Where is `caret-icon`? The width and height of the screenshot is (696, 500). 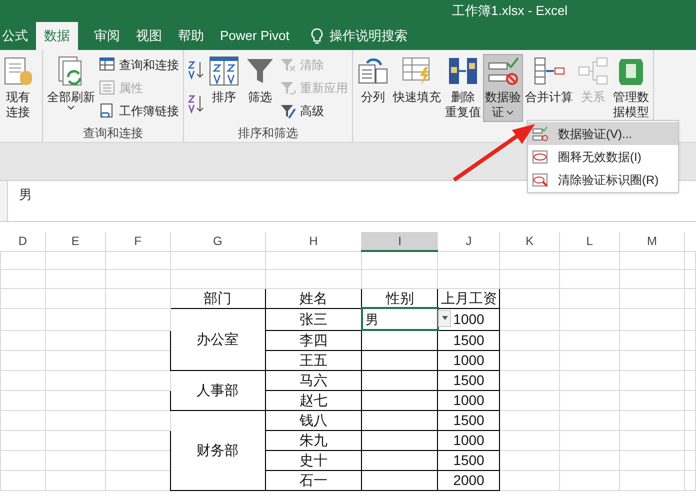
caret-icon is located at coordinates (445, 318).